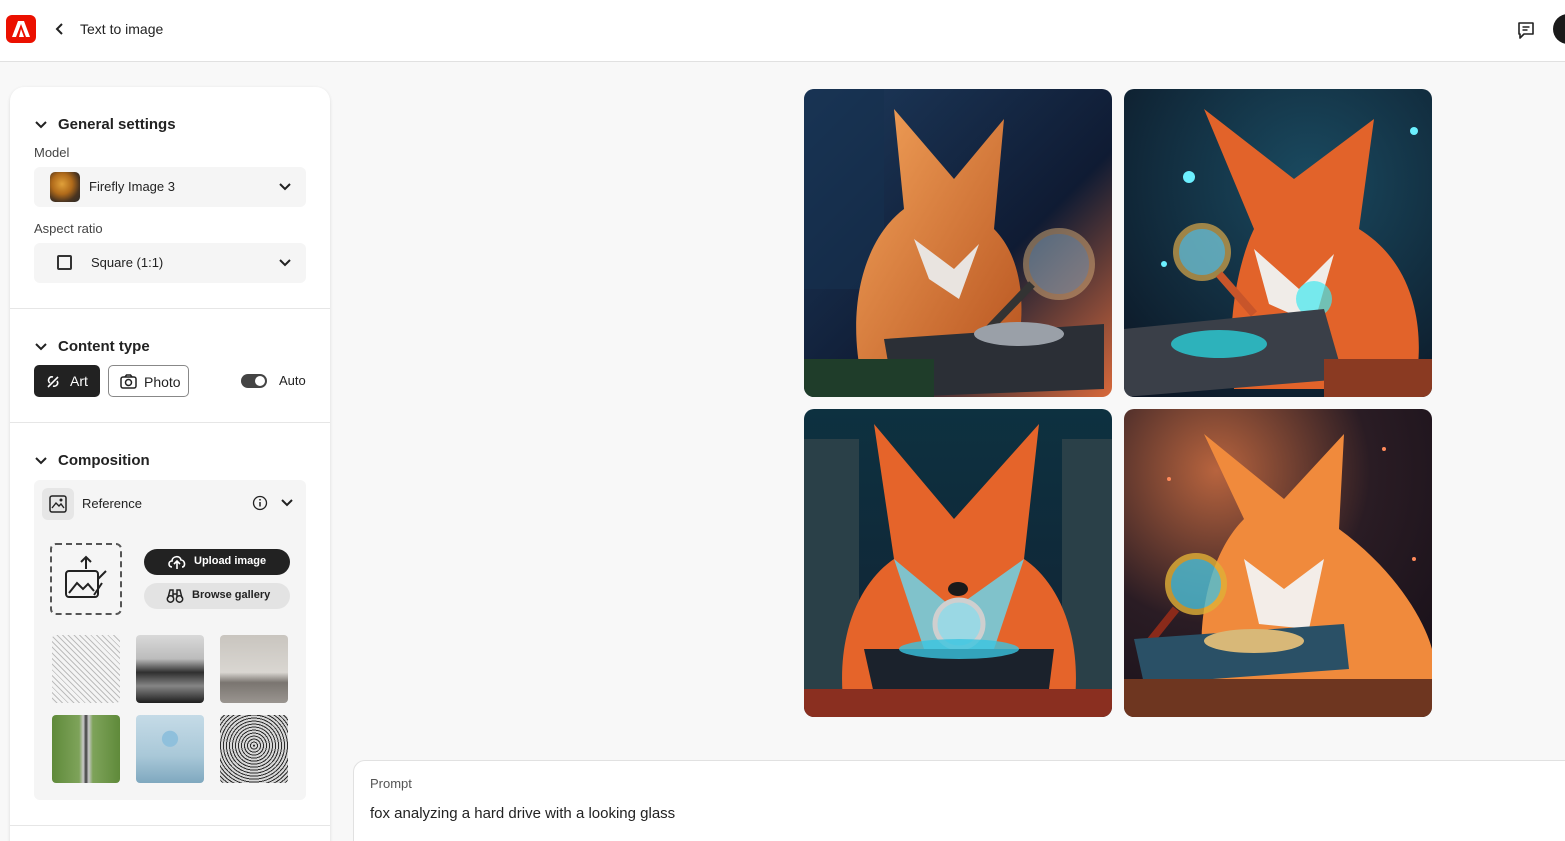 This screenshot has height=841, width=1565. Describe the element at coordinates (132, 186) in the screenshot. I see `model-value: Firefly Image 3` at that location.